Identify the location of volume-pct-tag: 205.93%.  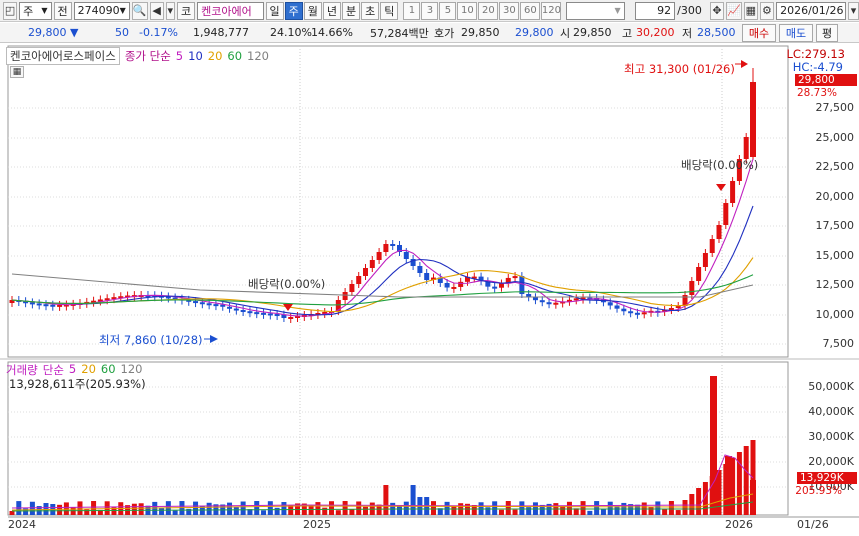
(818, 491).